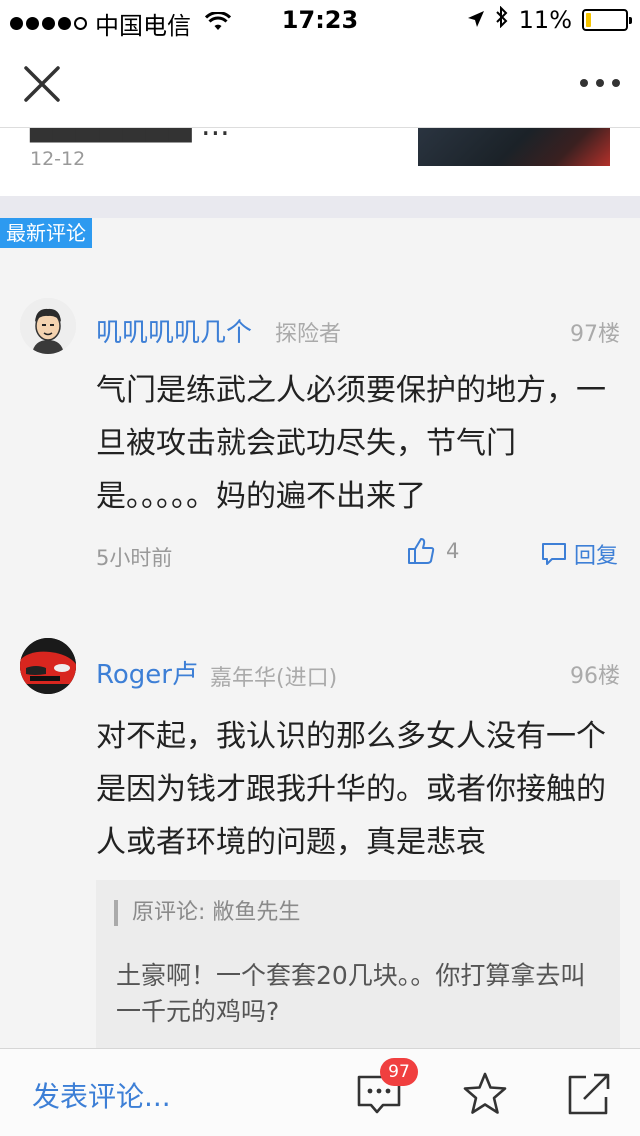  Describe the element at coordinates (554, 554) in the screenshot. I see `reply-icon` at that location.